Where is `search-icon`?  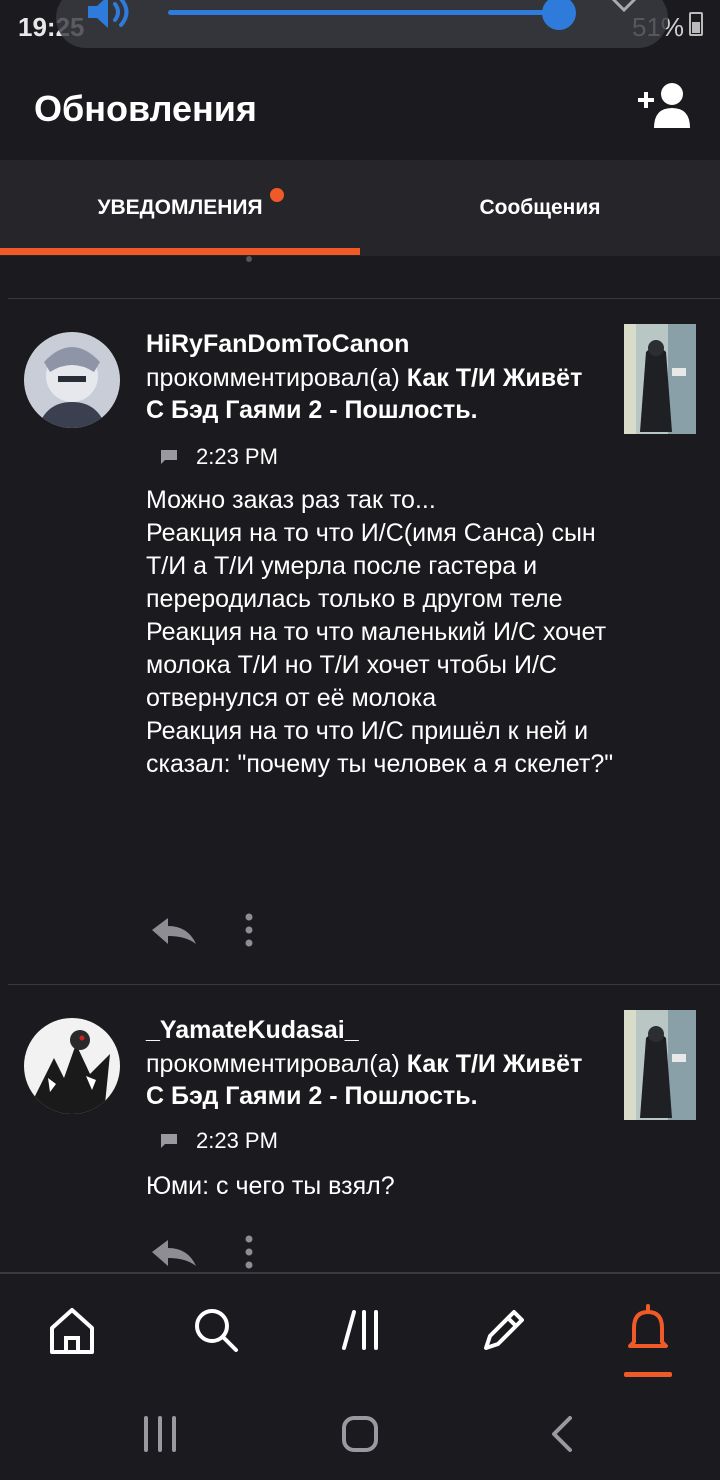
search-icon is located at coordinates (216, 1330).